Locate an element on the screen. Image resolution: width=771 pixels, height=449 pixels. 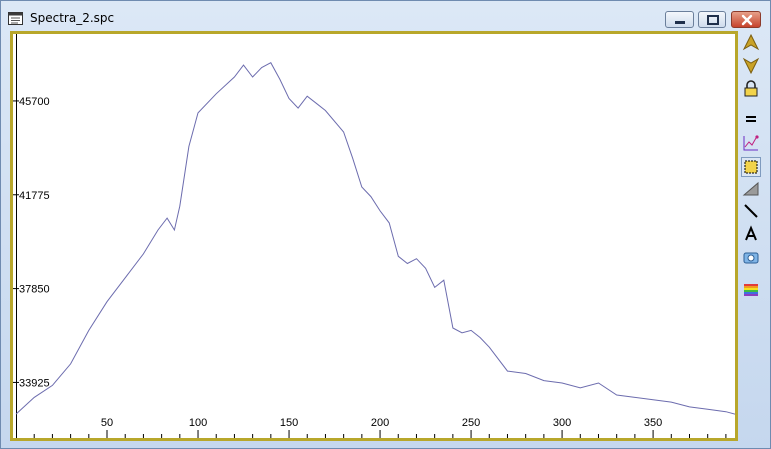
x-axis-ticks: 50 100 150 200 250 300 350 is located at coordinates (380, 427).